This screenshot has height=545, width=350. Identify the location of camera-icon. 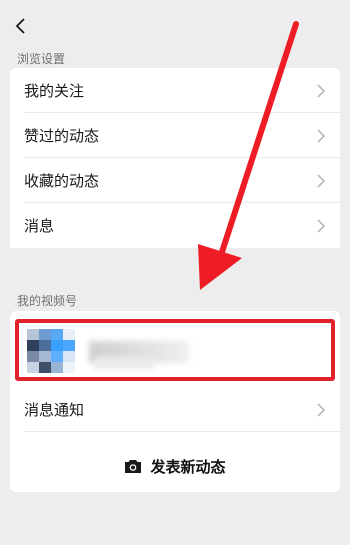
(133, 466).